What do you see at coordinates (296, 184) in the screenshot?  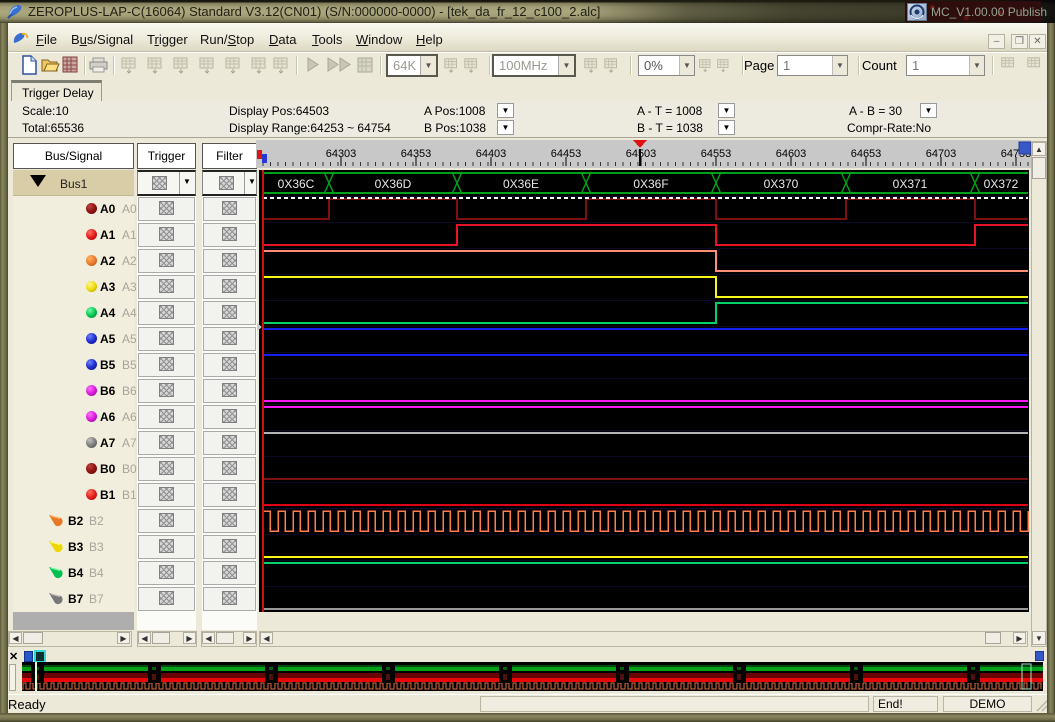 I see `svg-text: 0X36C` at bounding box center [296, 184].